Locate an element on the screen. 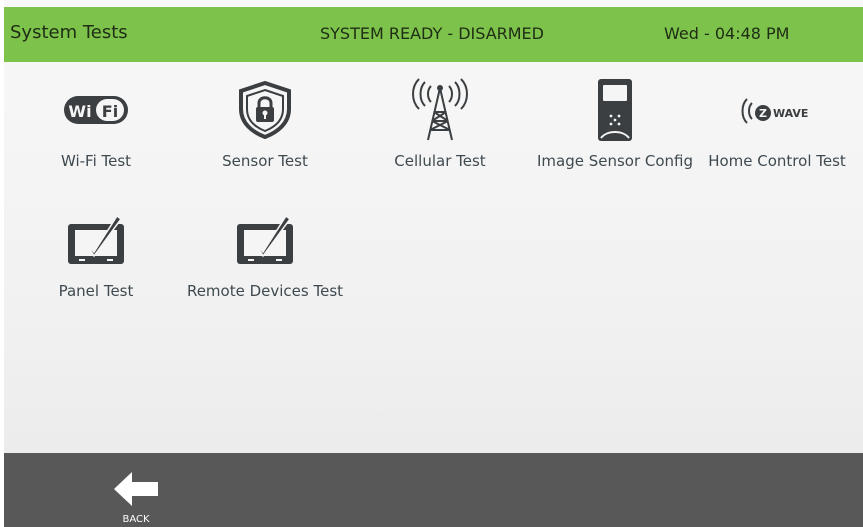  wifi-test-label: Wi-Fi Test is located at coordinates (96, 161).